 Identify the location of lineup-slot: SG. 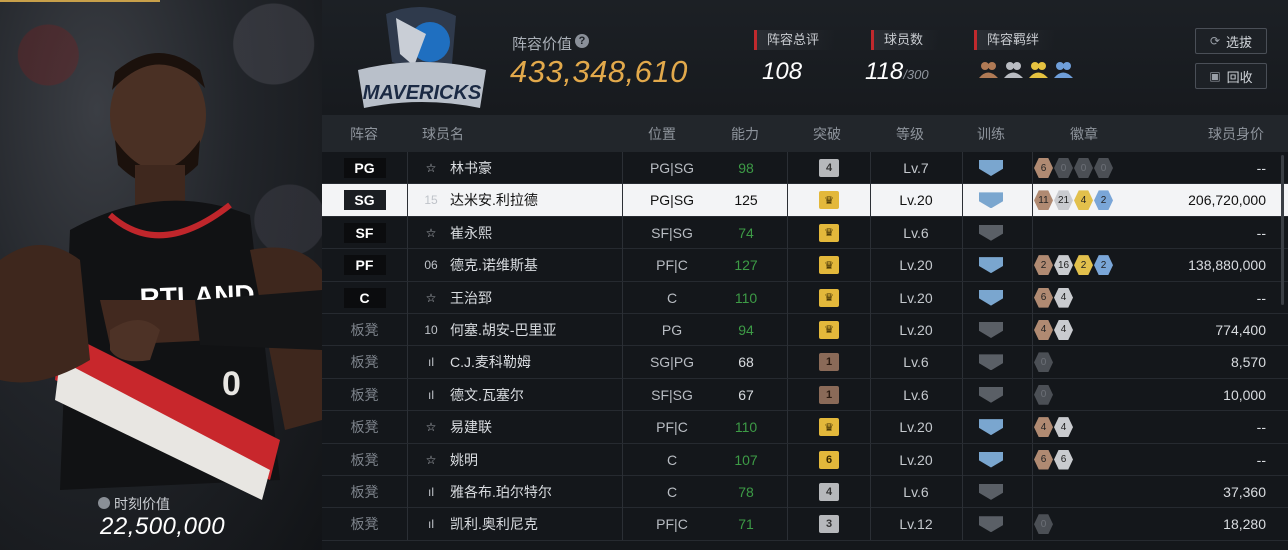
(364, 200).